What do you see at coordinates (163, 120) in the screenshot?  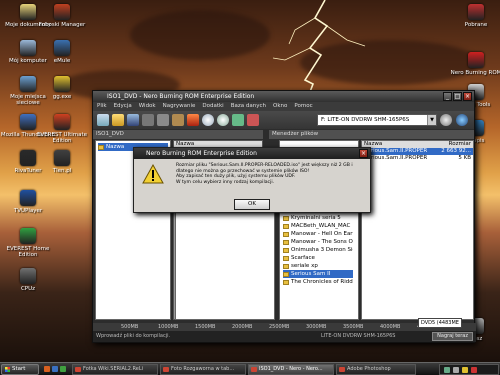 I see `copy-icon` at bounding box center [163, 120].